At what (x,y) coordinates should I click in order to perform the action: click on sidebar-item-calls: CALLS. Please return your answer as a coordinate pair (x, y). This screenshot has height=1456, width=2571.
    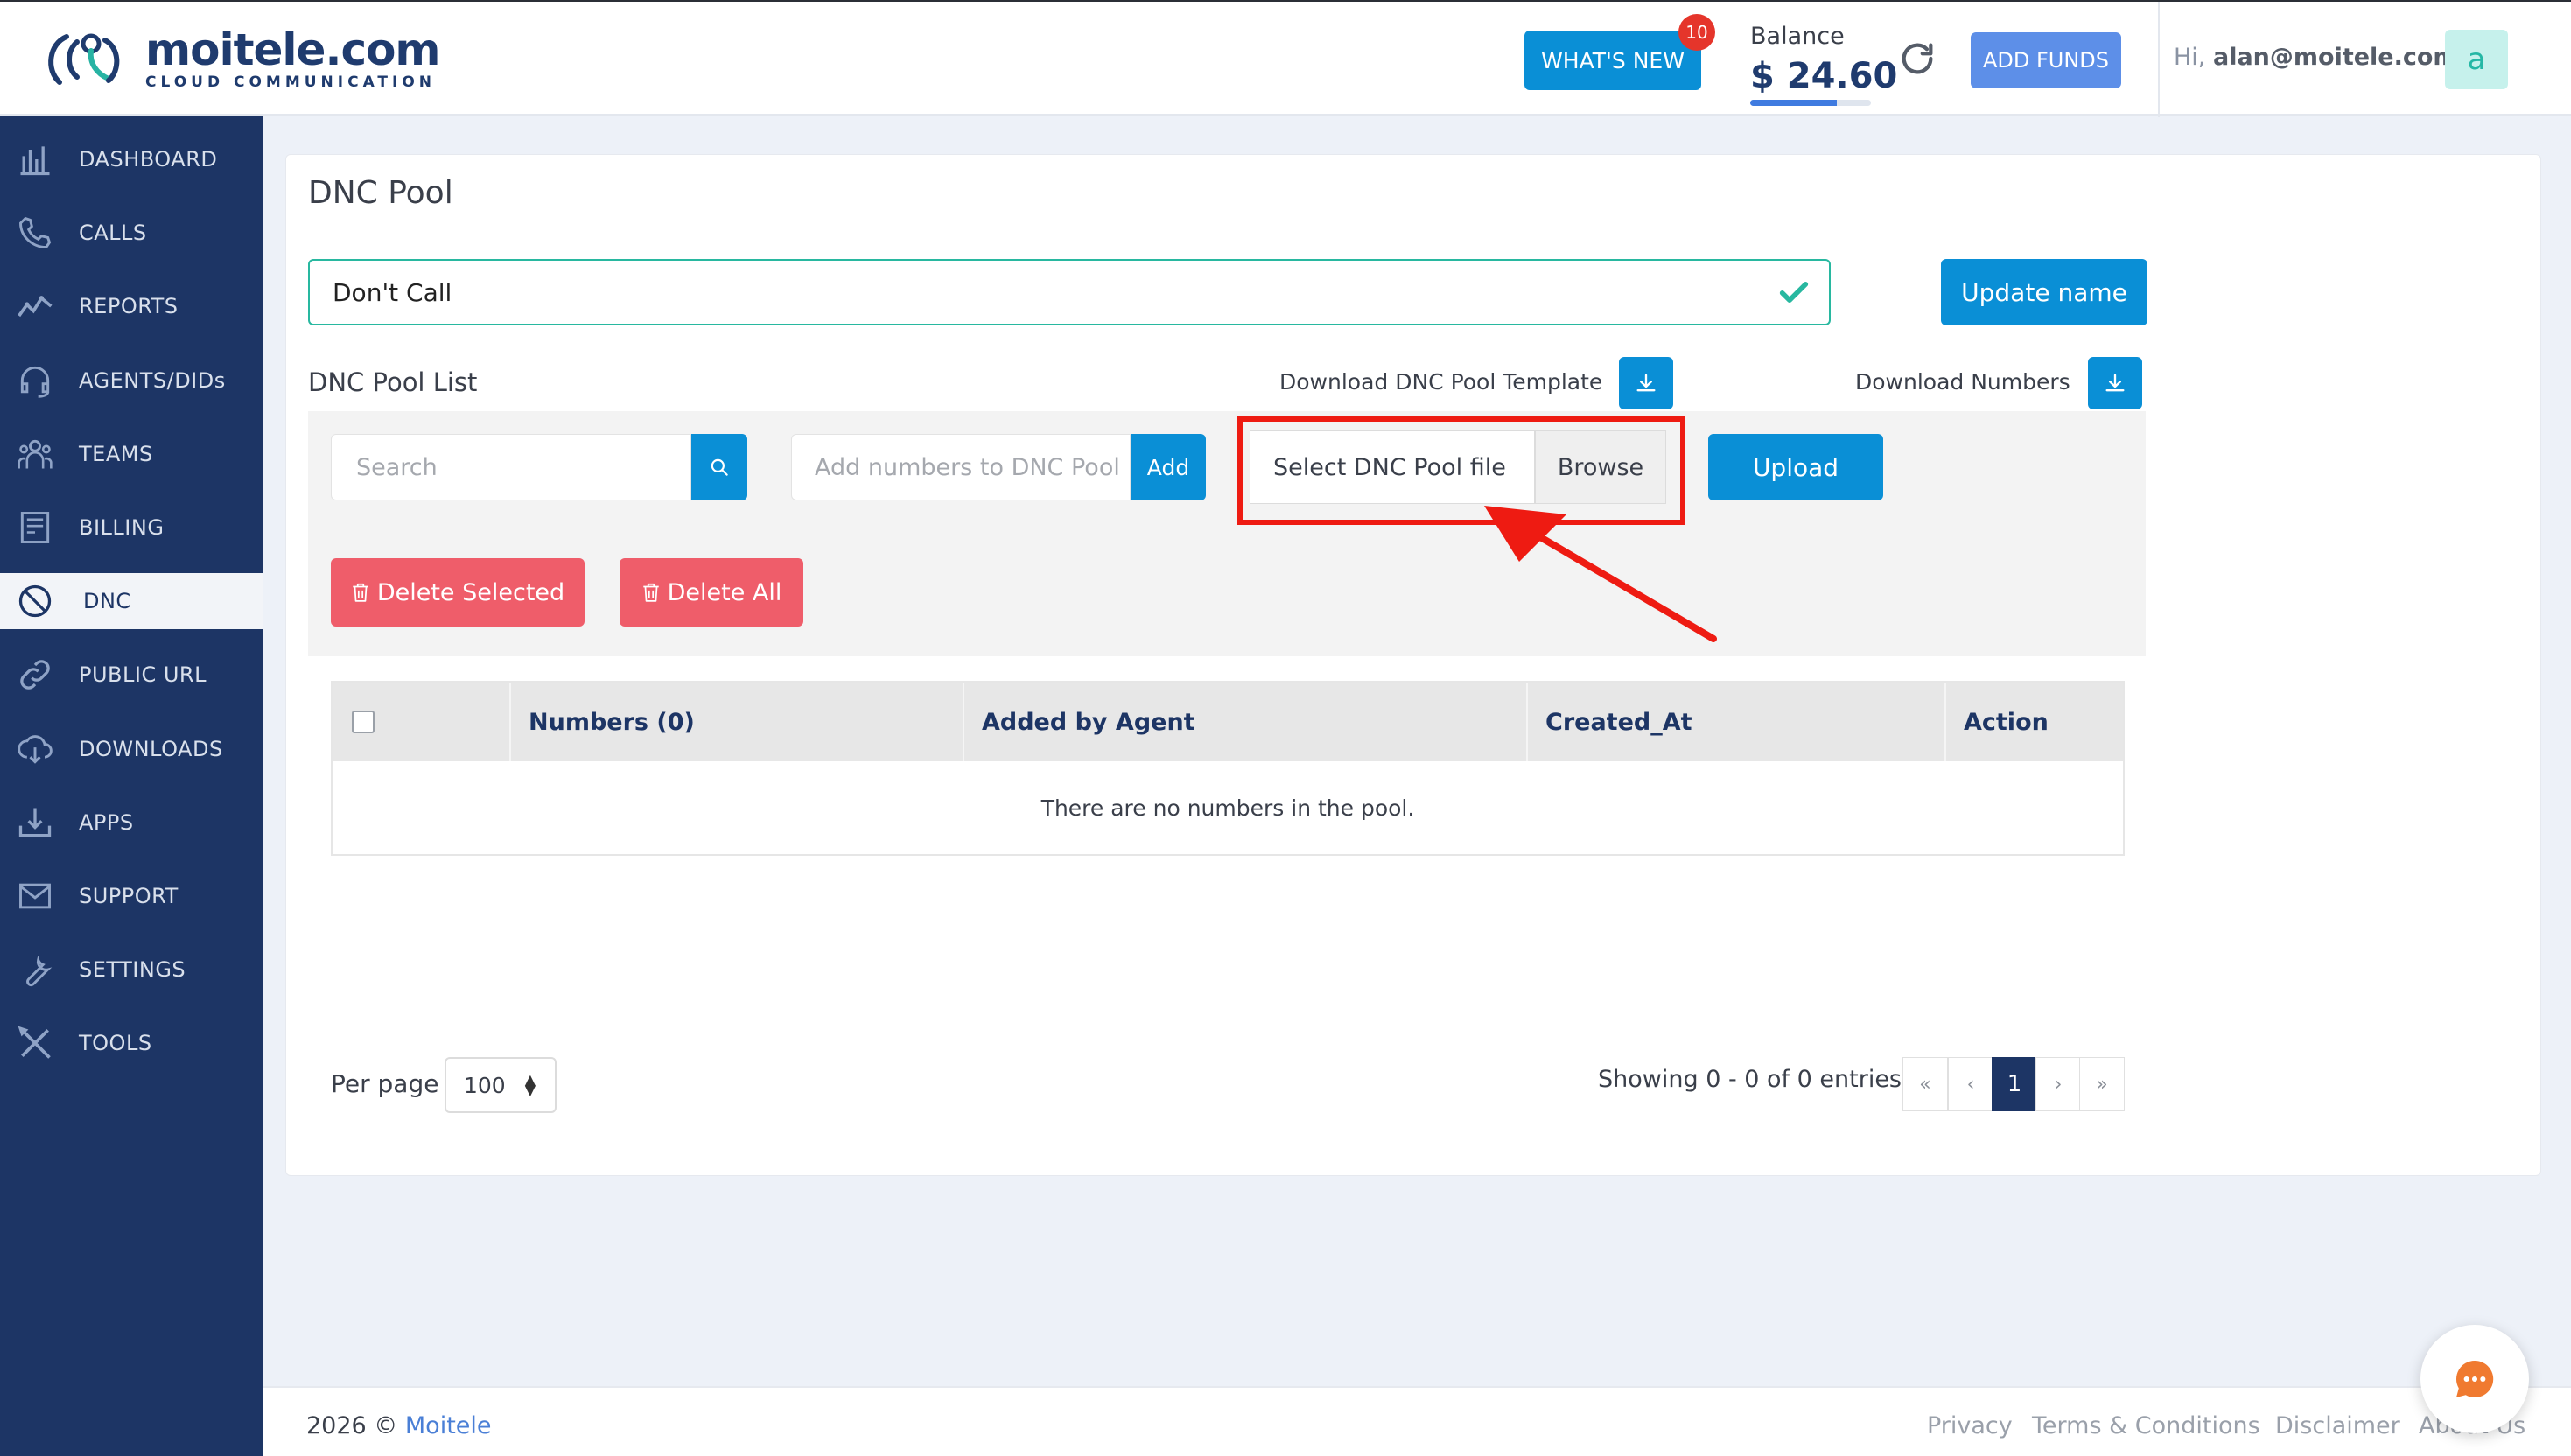
    Looking at the image, I should click on (131, 233).